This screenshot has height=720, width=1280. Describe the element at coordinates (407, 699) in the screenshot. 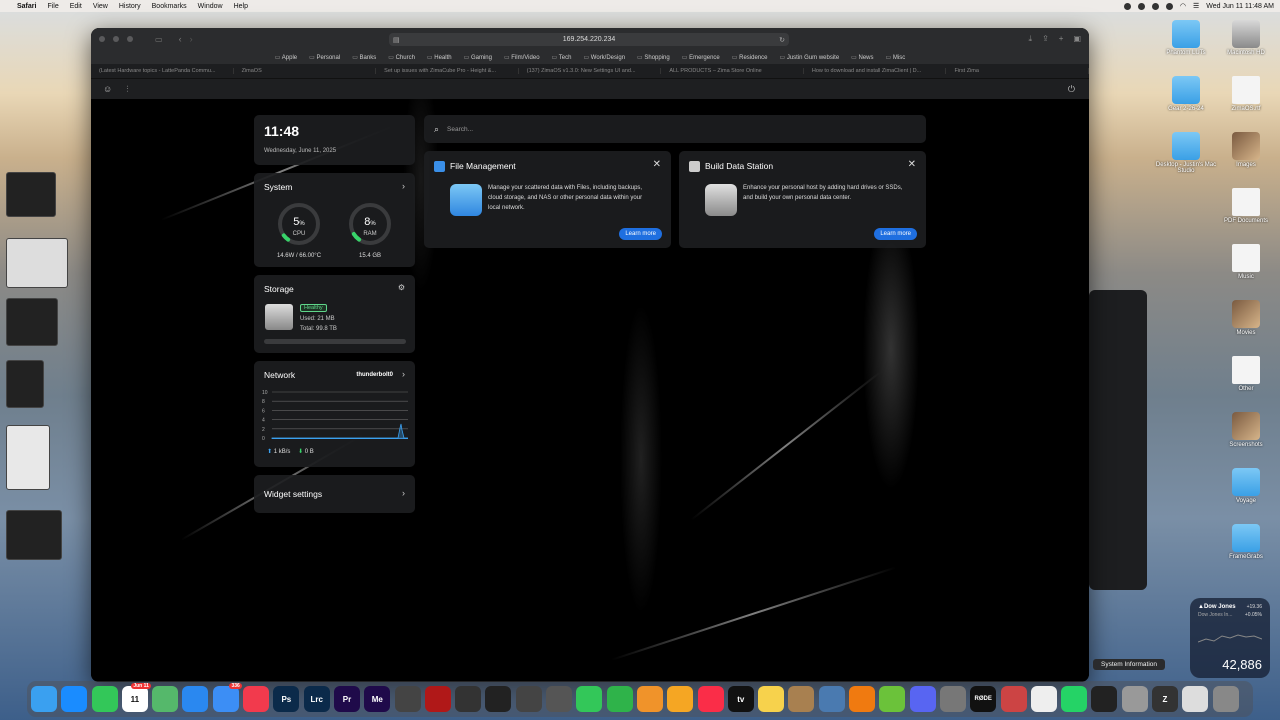

I see `dock-quicktime-icon` at that location.